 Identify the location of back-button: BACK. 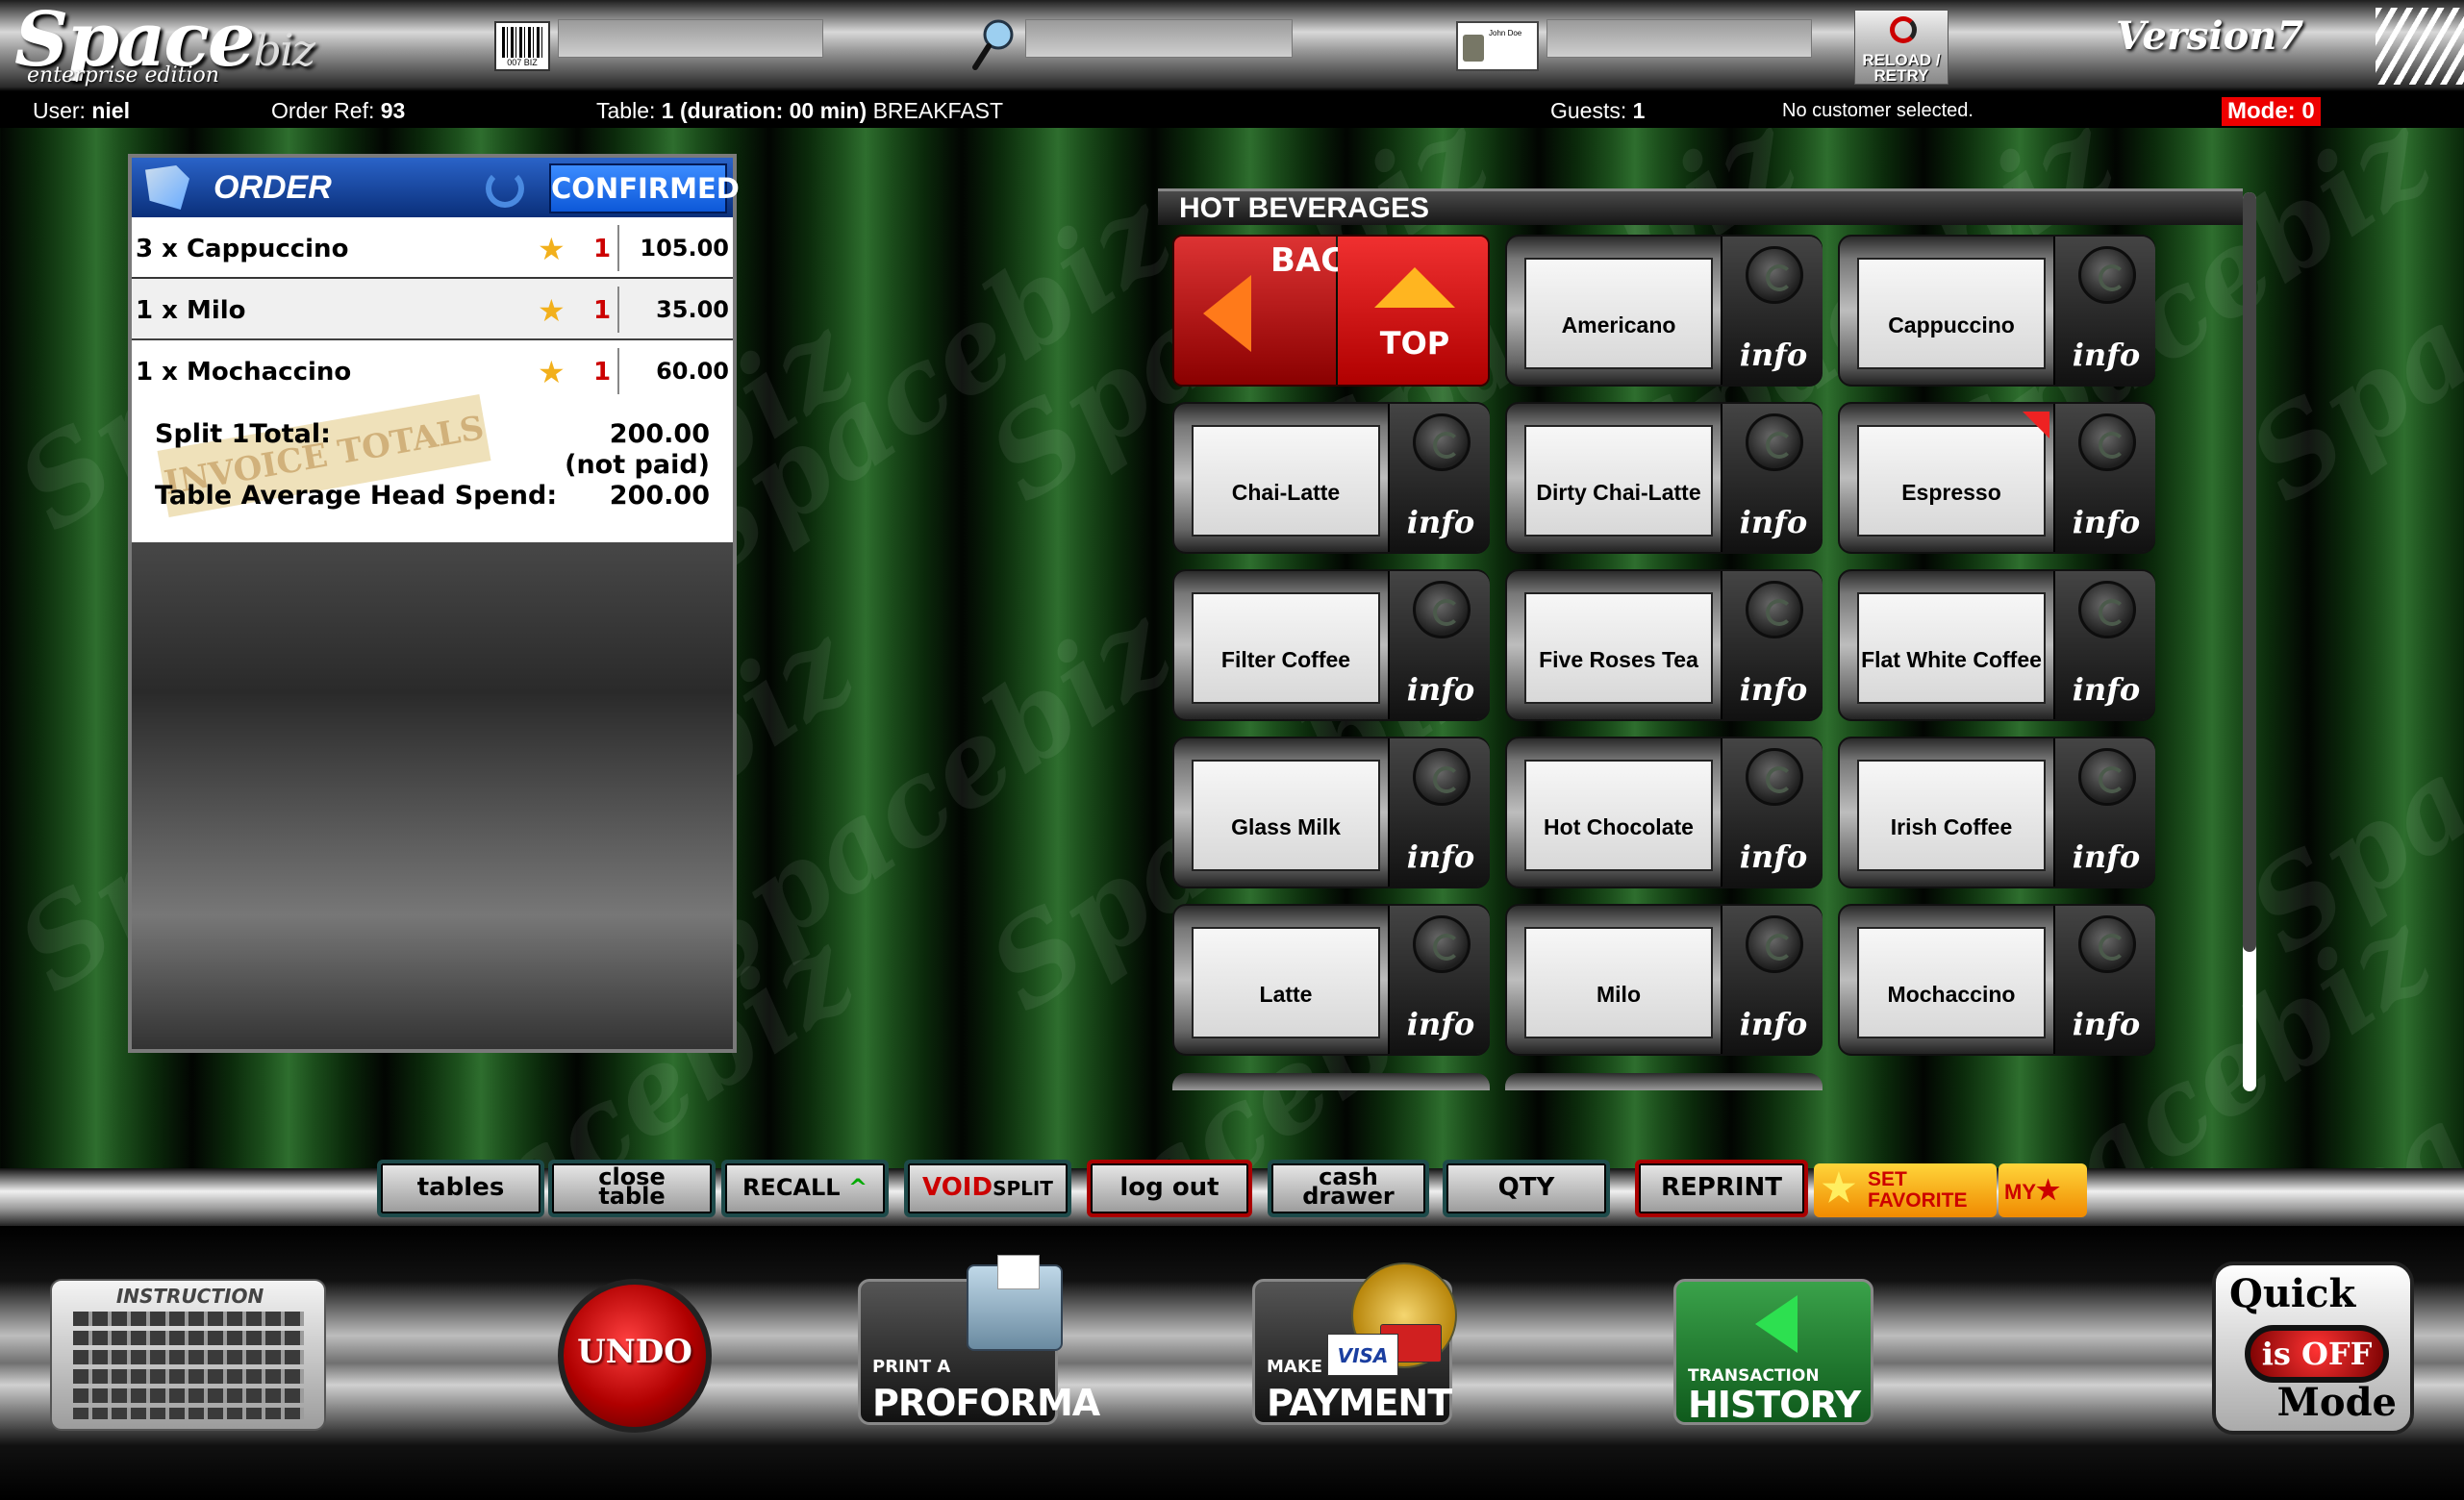
(1272, 311).